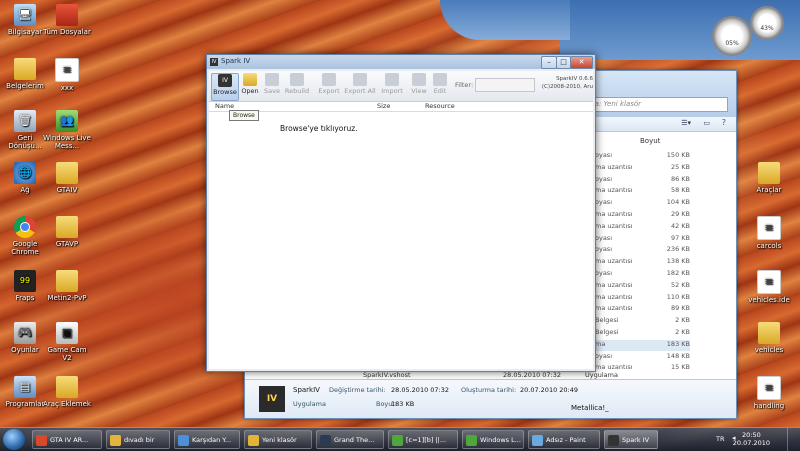 The image size is (800, 451). I want to click on view-button: View, so click(419, 86).